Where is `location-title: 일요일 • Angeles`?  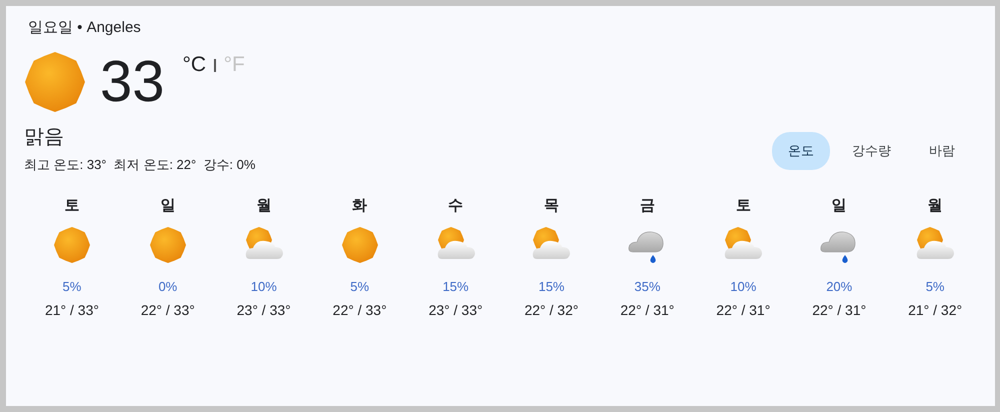
location-title: 일요일 • Angeles is located at coordinates (85, 27).